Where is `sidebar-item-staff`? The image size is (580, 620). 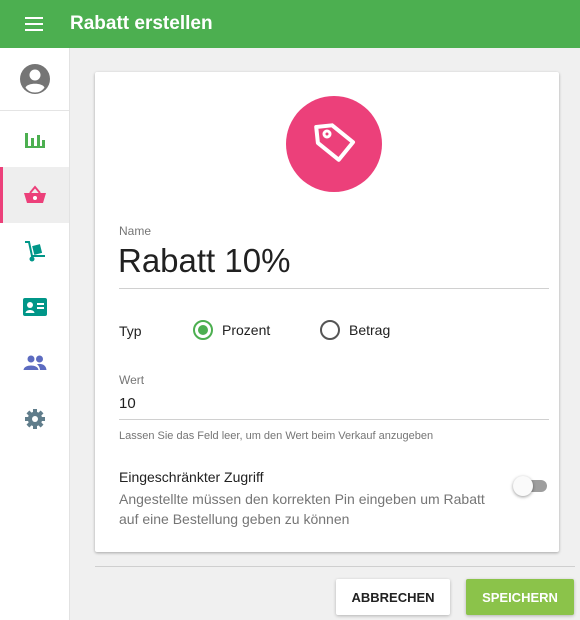
sidebar-item-staff is located at coordinates (34, 363).